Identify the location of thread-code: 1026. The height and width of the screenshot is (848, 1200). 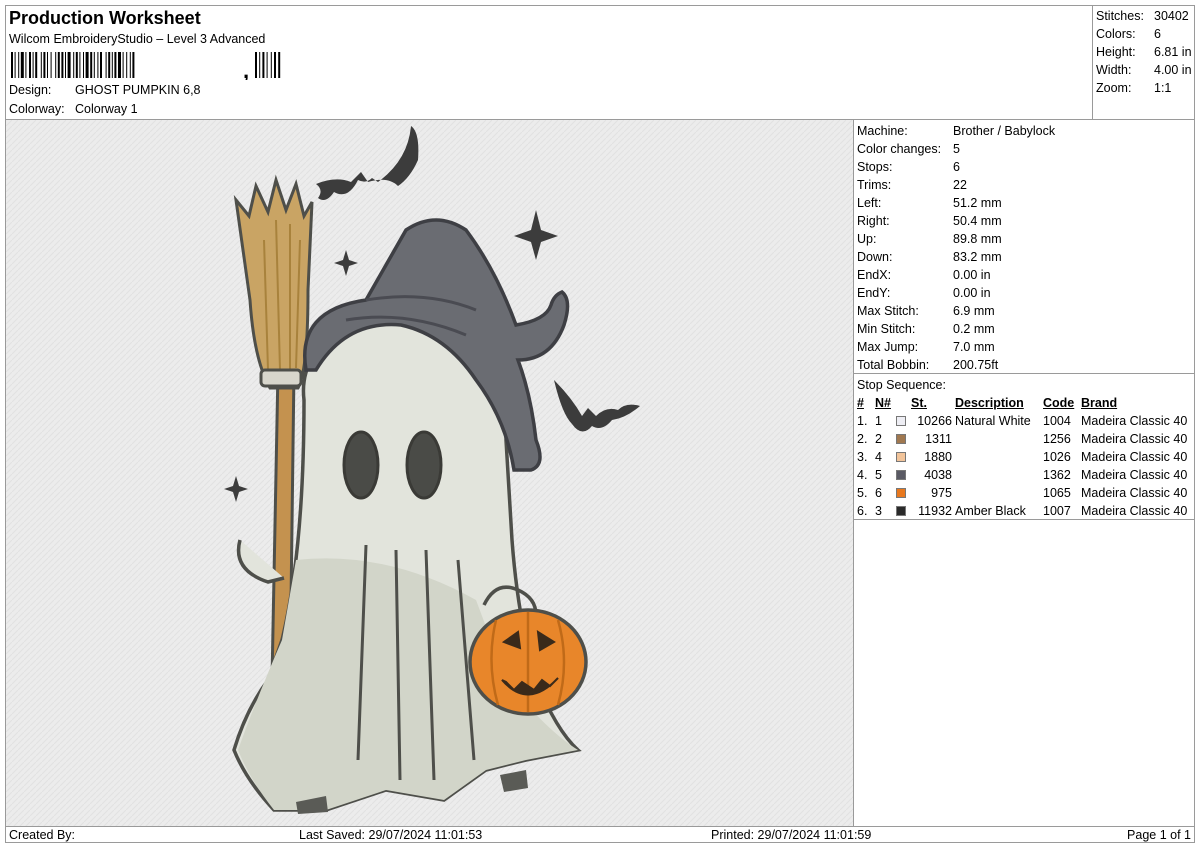
(1057, 457).